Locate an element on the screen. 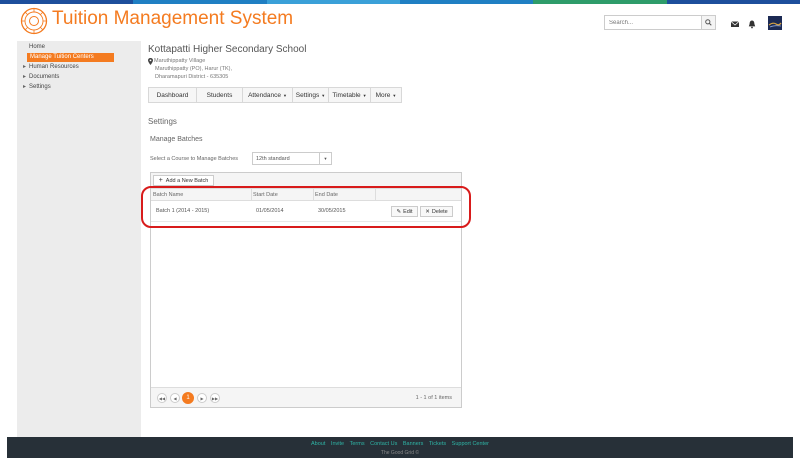 This screenshot has height=458, width=800. search-input is located at coordinates (653, 22).